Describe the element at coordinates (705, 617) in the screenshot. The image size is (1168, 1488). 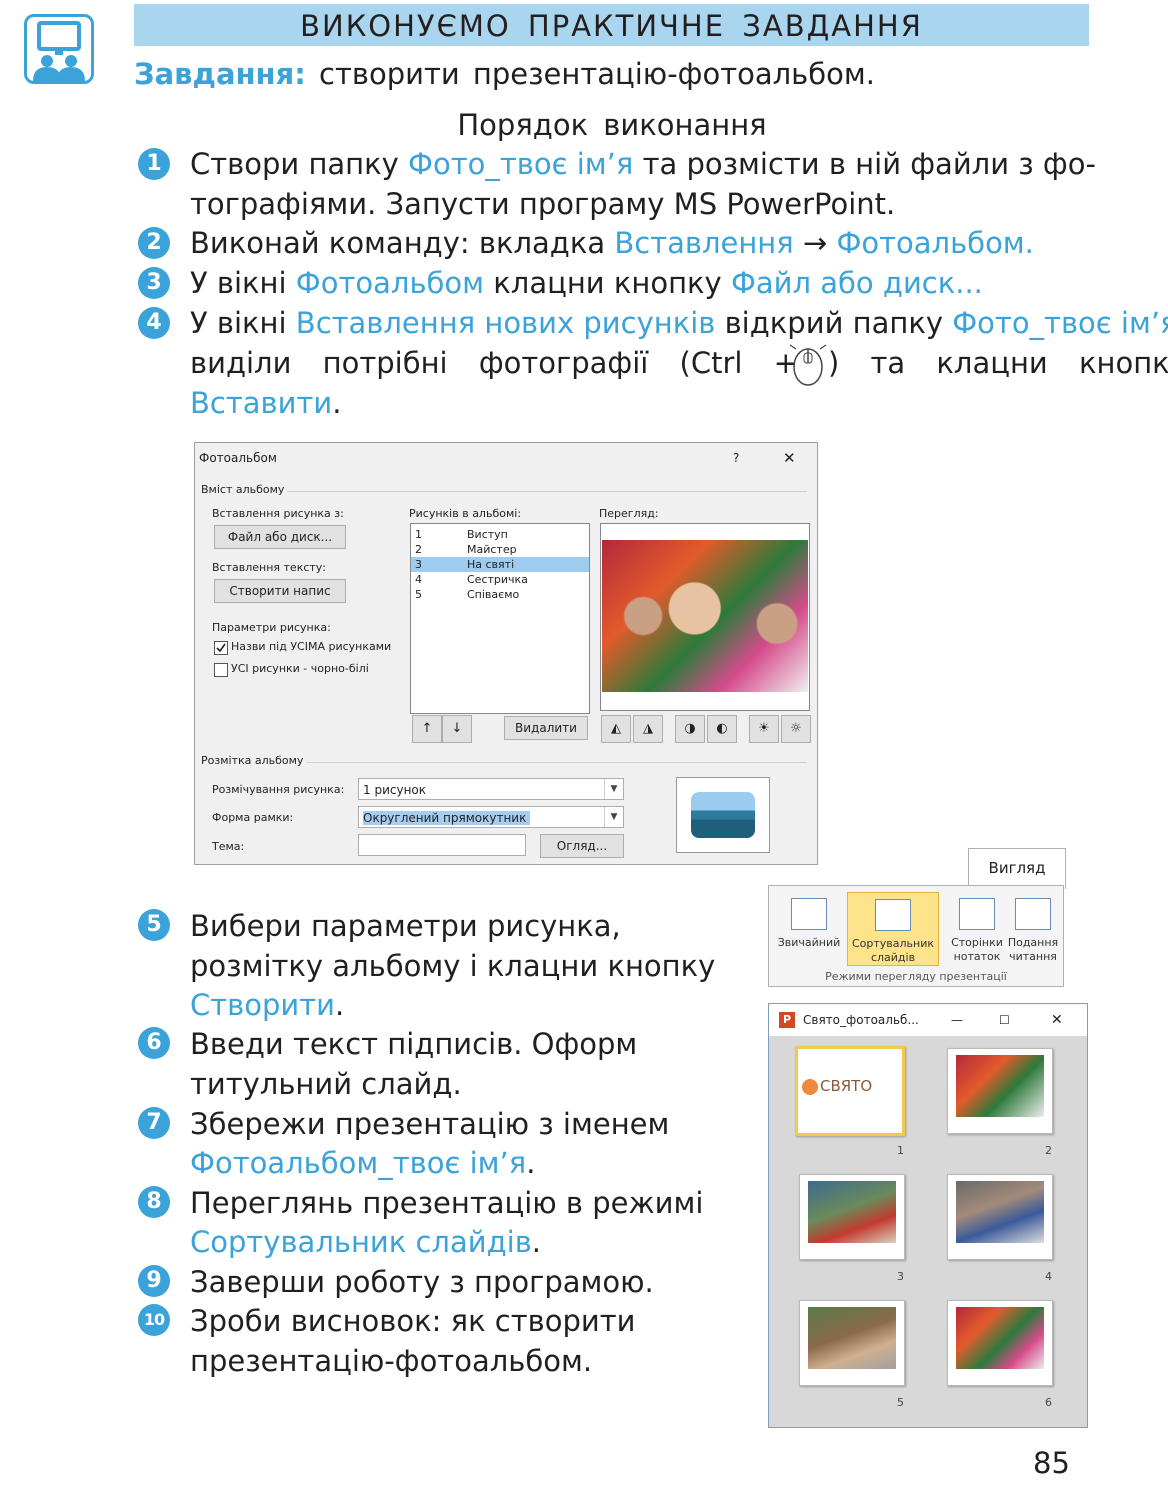
I see `preview-pane` at that location.